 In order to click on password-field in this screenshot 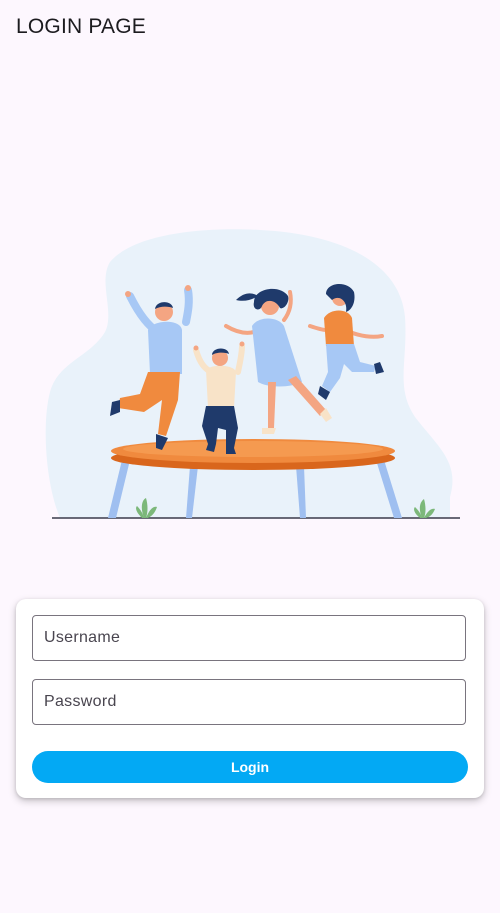, I will do `click(249, 702)`.